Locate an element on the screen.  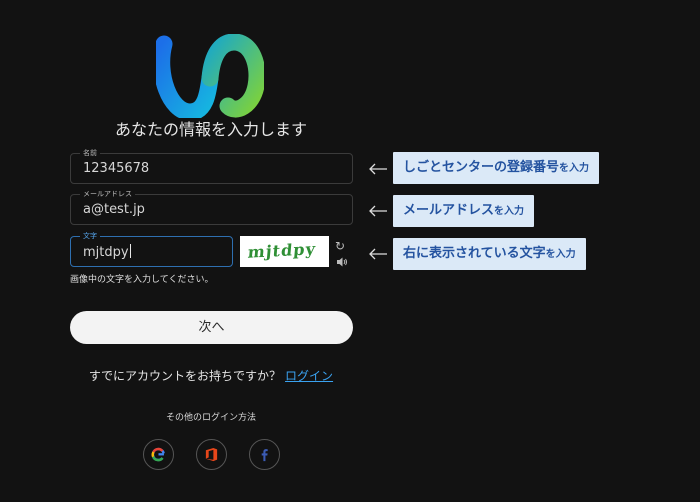
facebook-login-button is located at coordinates (264, 454).